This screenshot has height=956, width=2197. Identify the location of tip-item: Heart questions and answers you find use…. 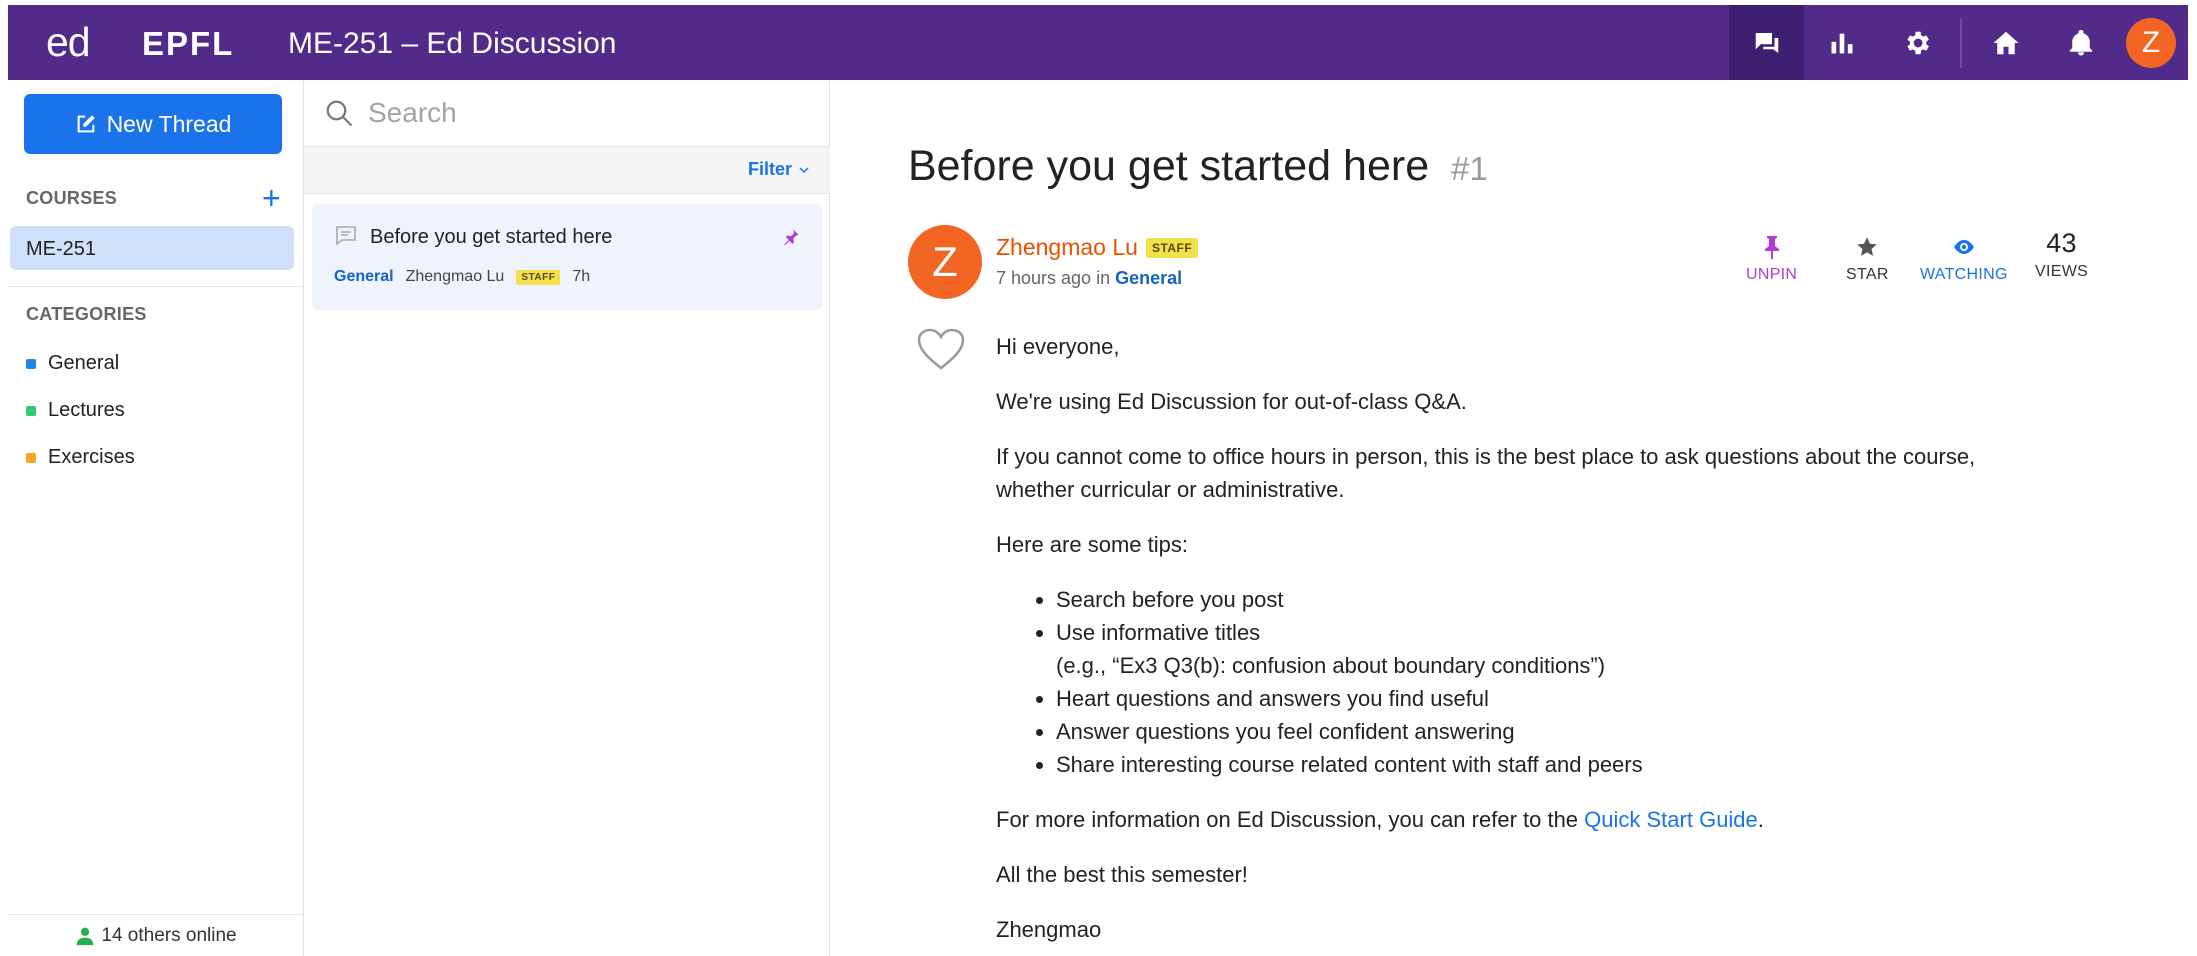
(1576, 698).